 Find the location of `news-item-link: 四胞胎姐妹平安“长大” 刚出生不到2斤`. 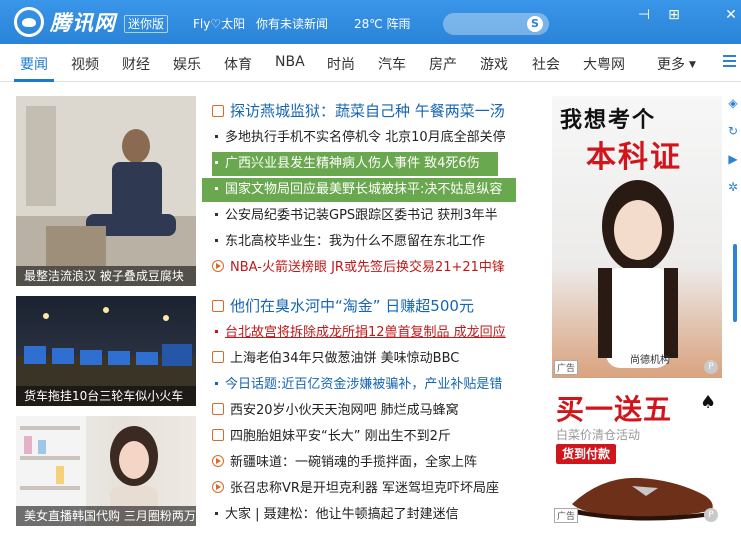

news-item-link: 四胞胎姐妹平安“长大” 刚出生不到2斤 is located at coordinates (331, 437).